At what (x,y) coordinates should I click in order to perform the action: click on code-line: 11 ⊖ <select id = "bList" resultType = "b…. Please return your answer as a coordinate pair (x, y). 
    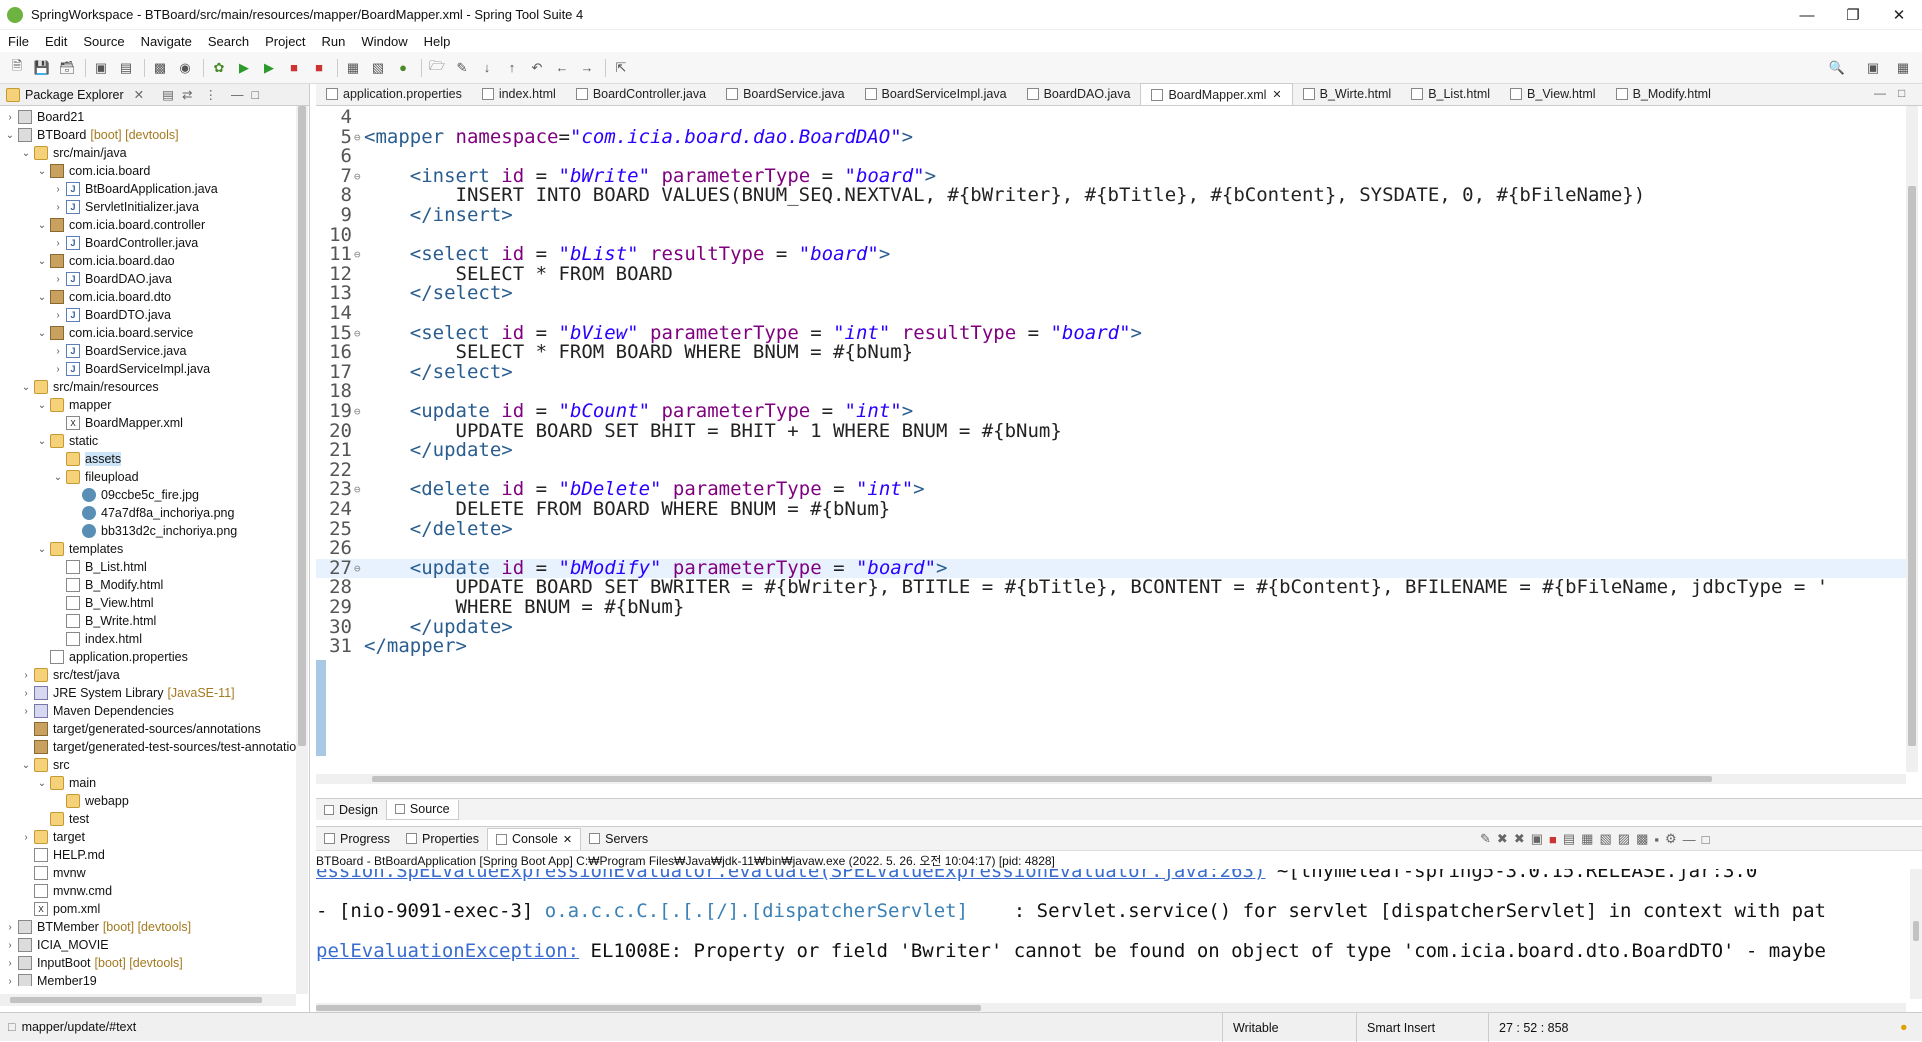
    Looking at the image, I should click on (1111, 254).